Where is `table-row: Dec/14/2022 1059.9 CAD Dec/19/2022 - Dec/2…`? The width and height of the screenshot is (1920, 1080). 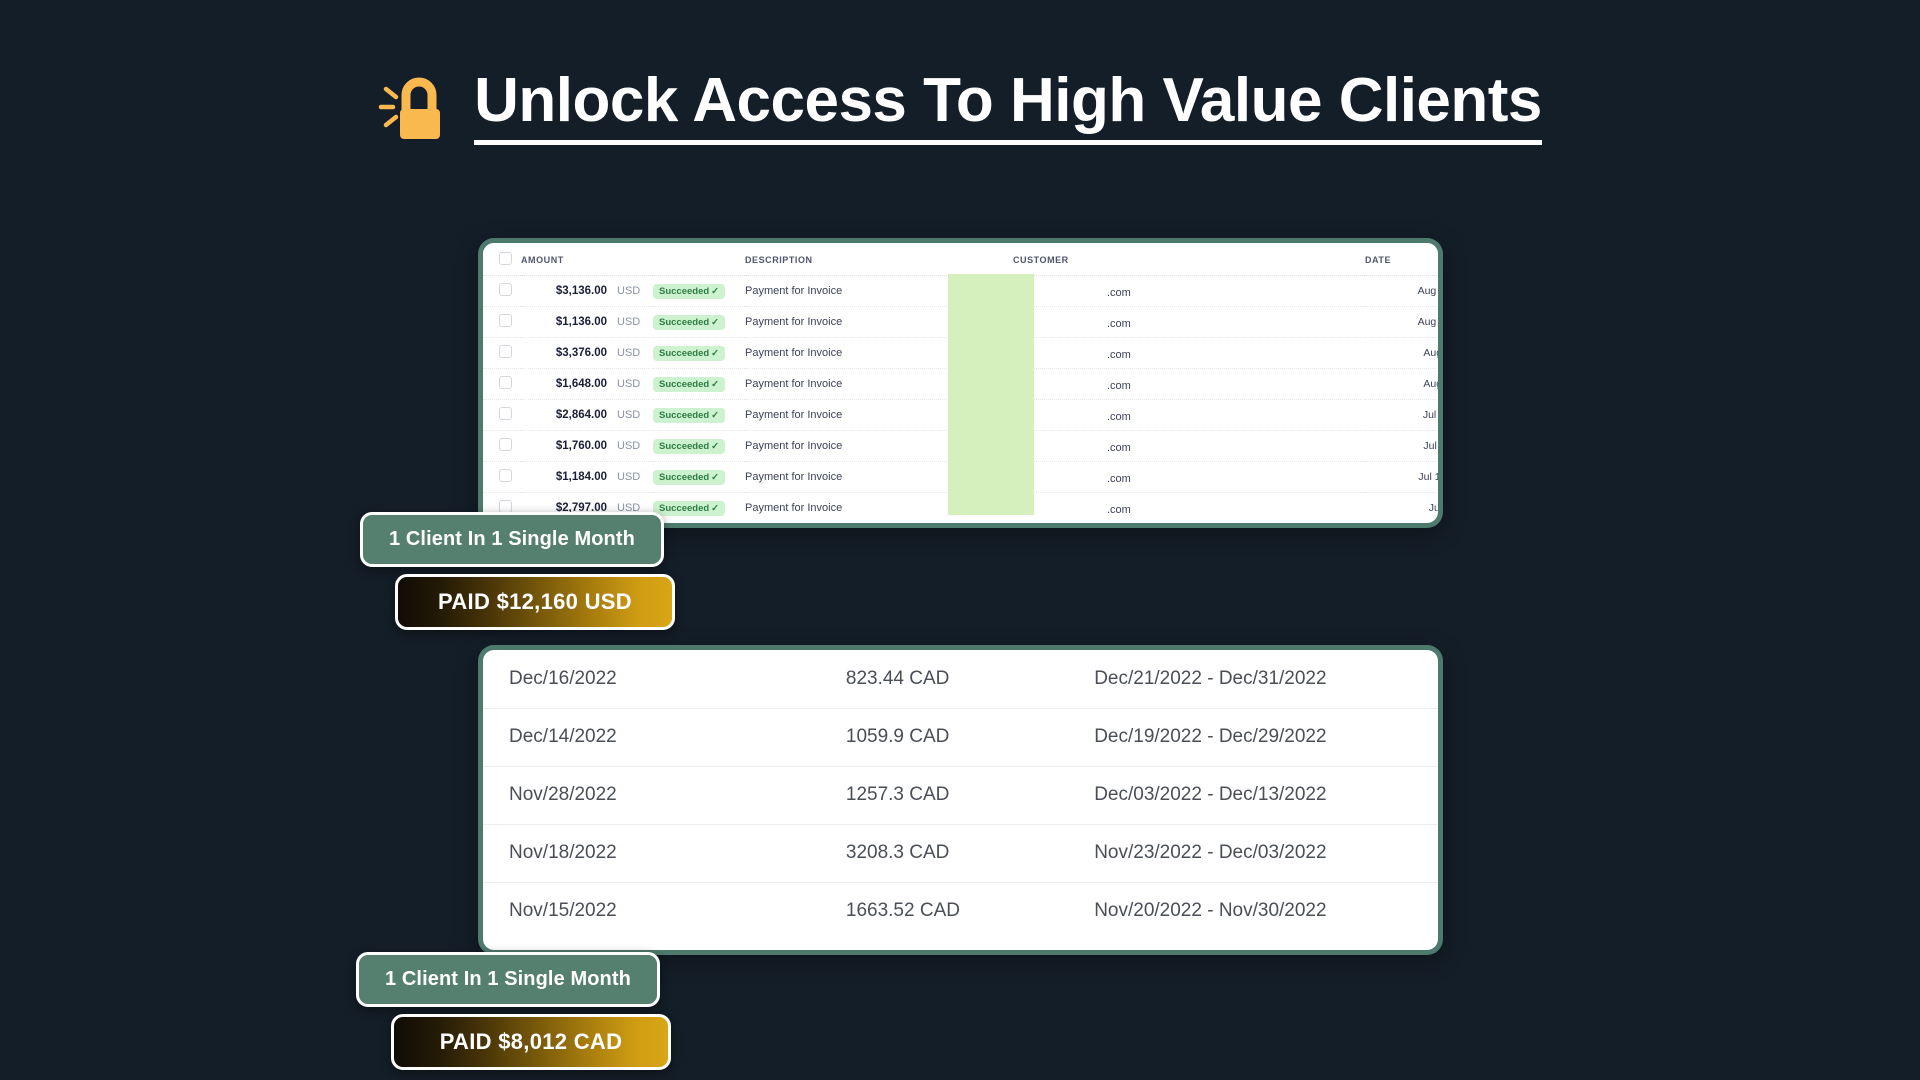 table-row: Dec/14/2022 1059.9 CAD Dec/19/2022 - Dec/2… is located at coordinates (960, 737).